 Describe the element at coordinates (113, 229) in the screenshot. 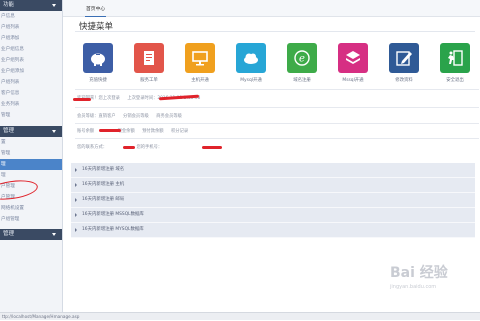

I see `notice-title: 16天内新增注册 MYSQL数据库` at that location.